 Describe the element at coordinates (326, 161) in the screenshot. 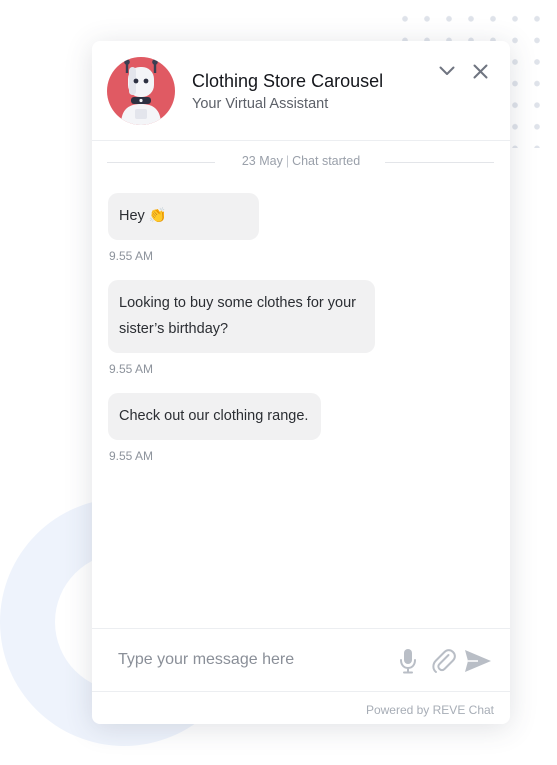

I see `chat-status: Chat started` at that location.